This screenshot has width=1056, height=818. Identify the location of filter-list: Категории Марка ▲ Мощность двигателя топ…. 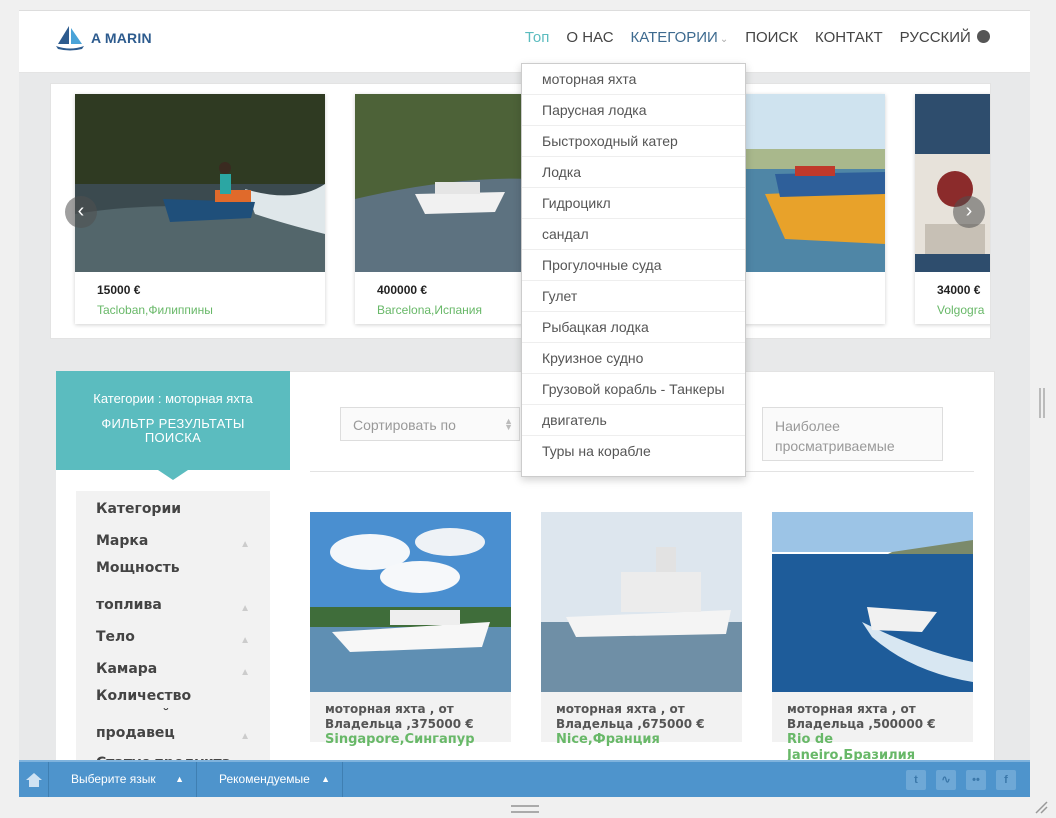
(173, 636).